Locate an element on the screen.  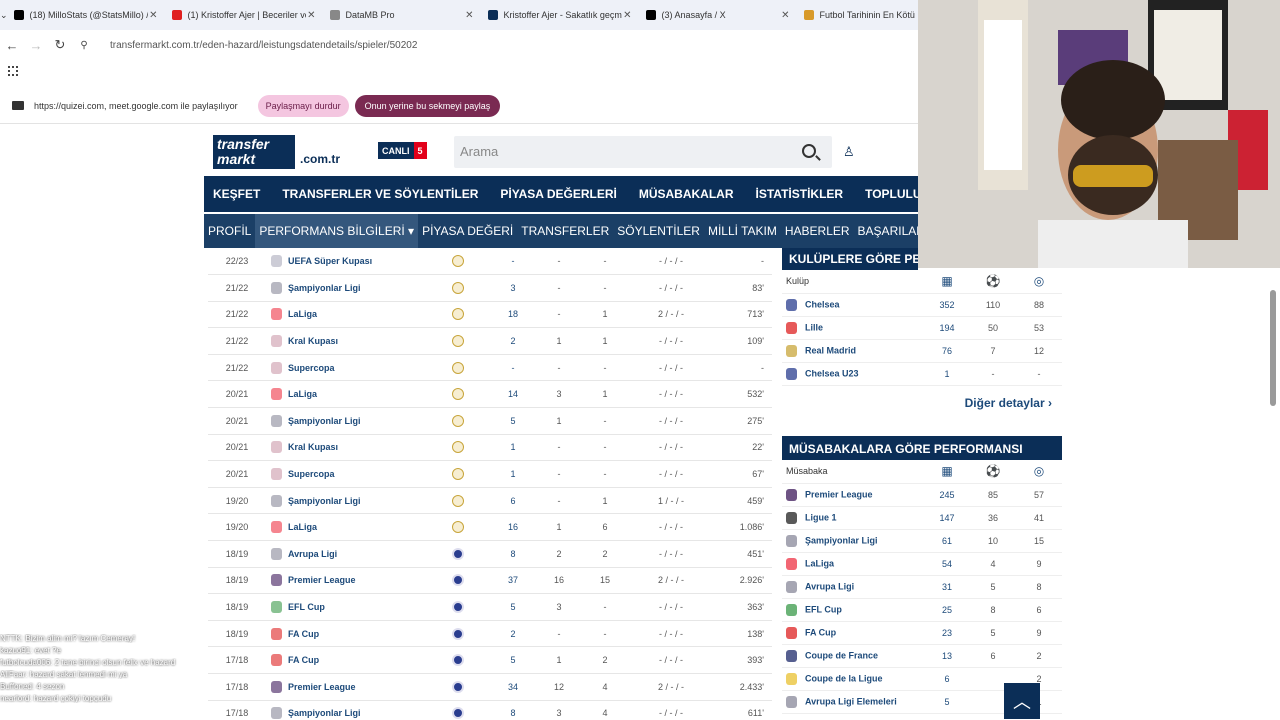
sub-nav-item: PİYASA DEĞERİ is located at coordinates (467, 231).